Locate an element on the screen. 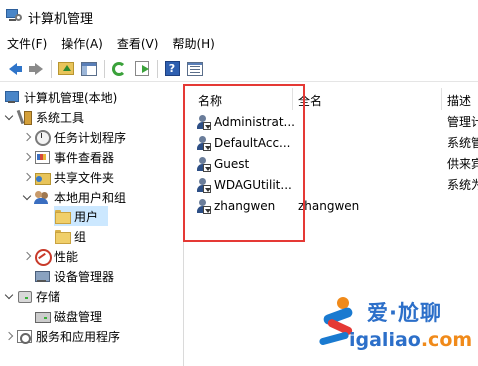 The width and height of the screenshot is (478, 366). tree-item-users: 用户 is located at coordinates (81, 216).